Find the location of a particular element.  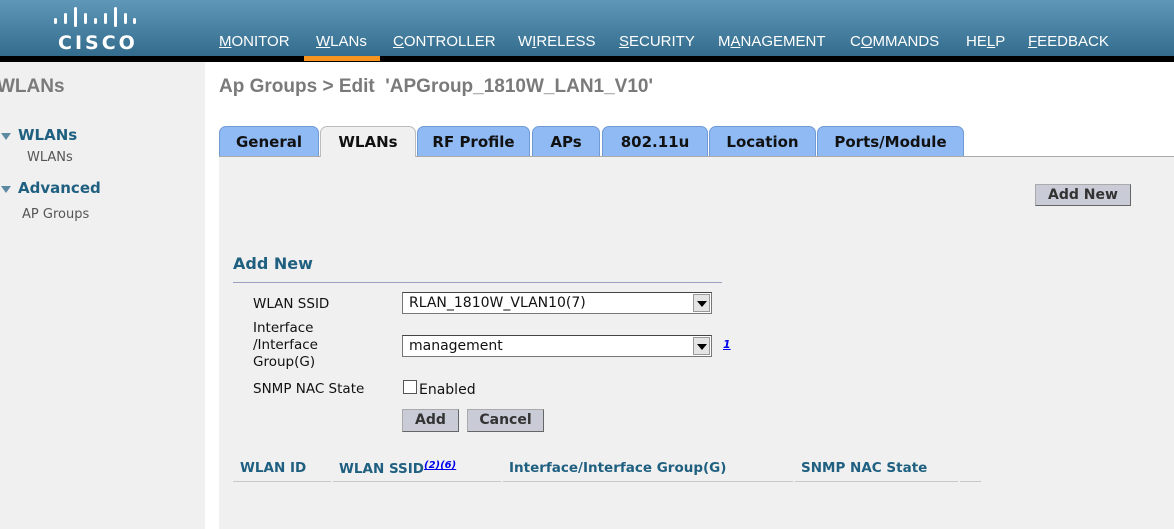

nav-label-part: RELESS is located at coordinates (566, 41).